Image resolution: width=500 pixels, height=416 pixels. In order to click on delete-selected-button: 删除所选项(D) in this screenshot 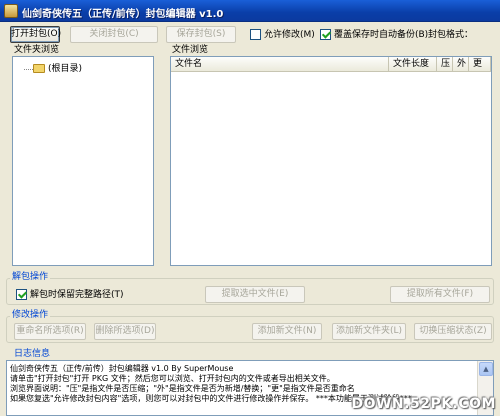, I will do `click(125, 331)`.